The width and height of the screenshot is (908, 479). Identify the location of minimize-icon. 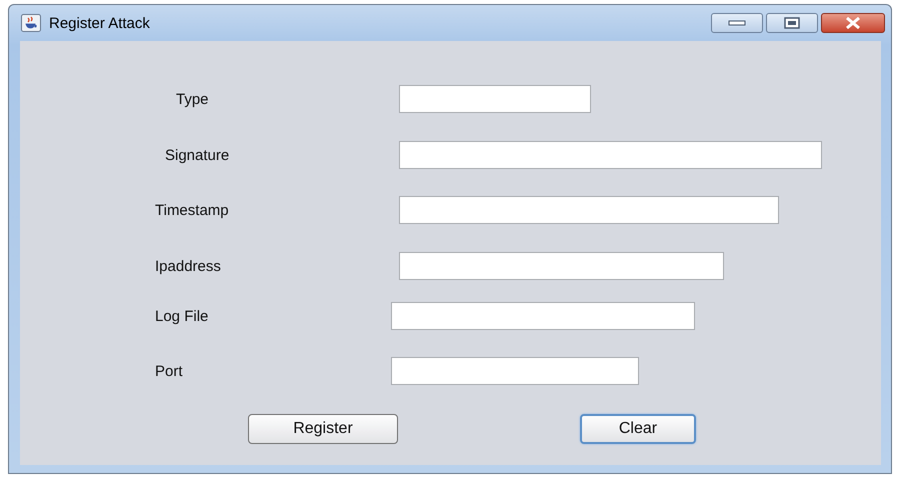
(737, 23).